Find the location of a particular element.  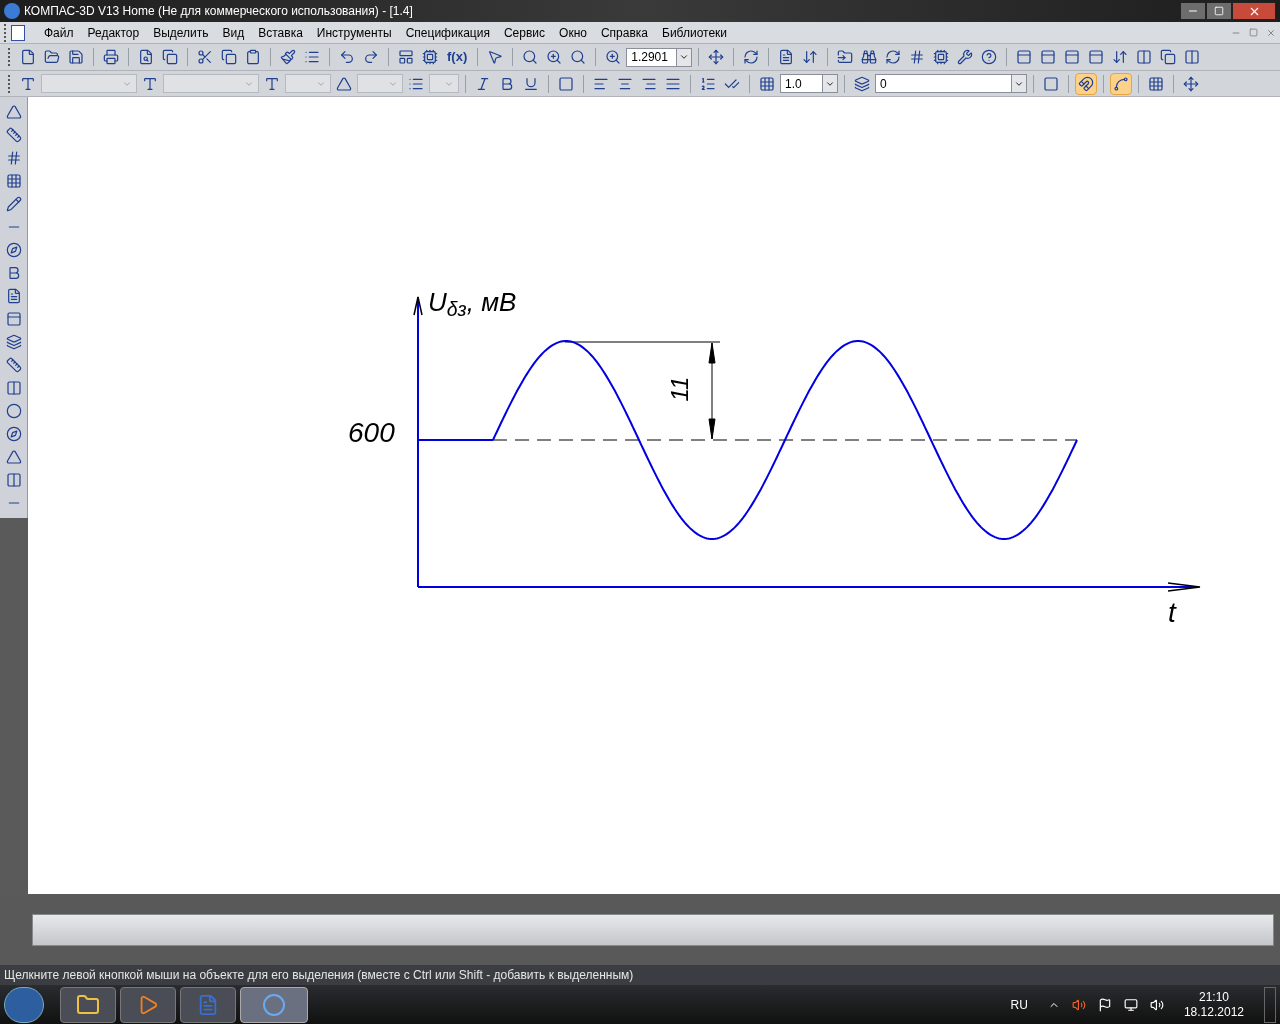

clock-date: 18.12.2012 is located at coordinates (1213, 1012).